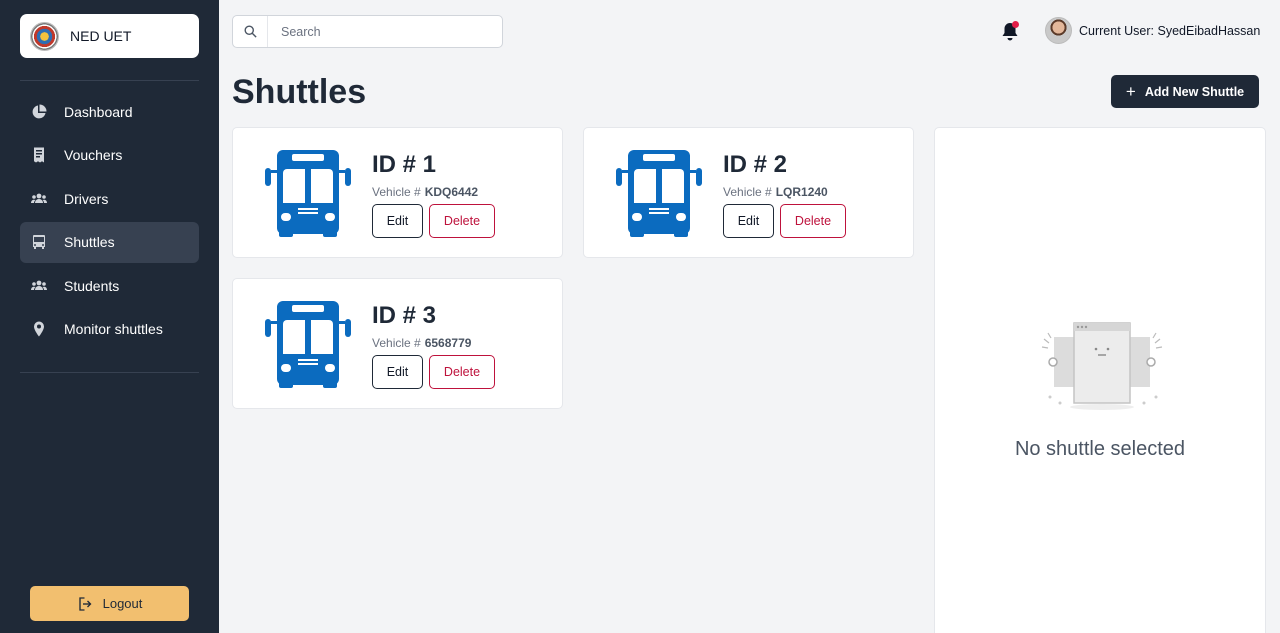 This screenshot has width=1280, height=633. I want to click on notification-dot, so click(1015, 24).